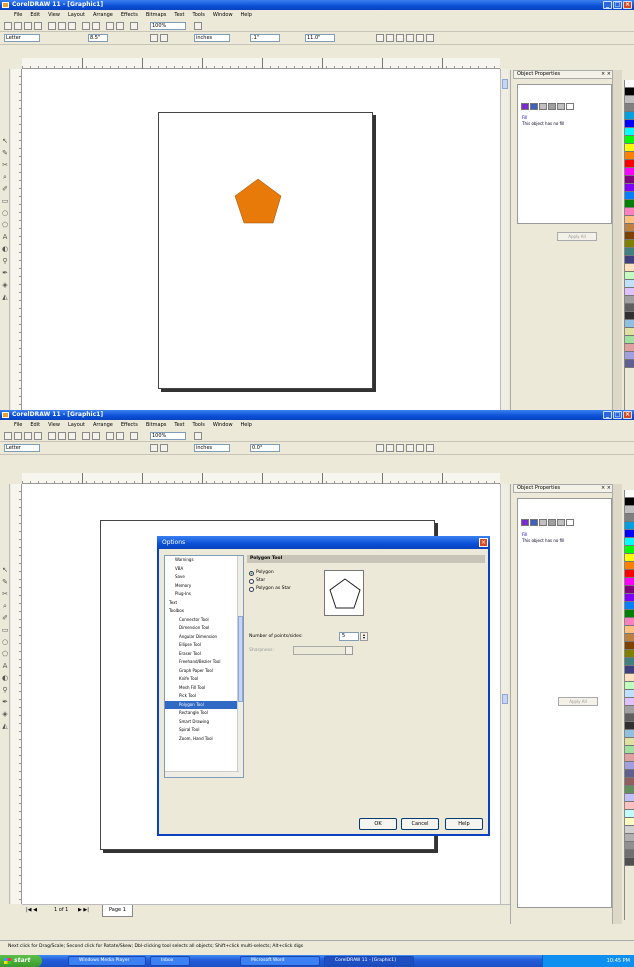  Describe the element at coordinates (223, 15) in the screenshot. I see `menu-window: Window` at that location.